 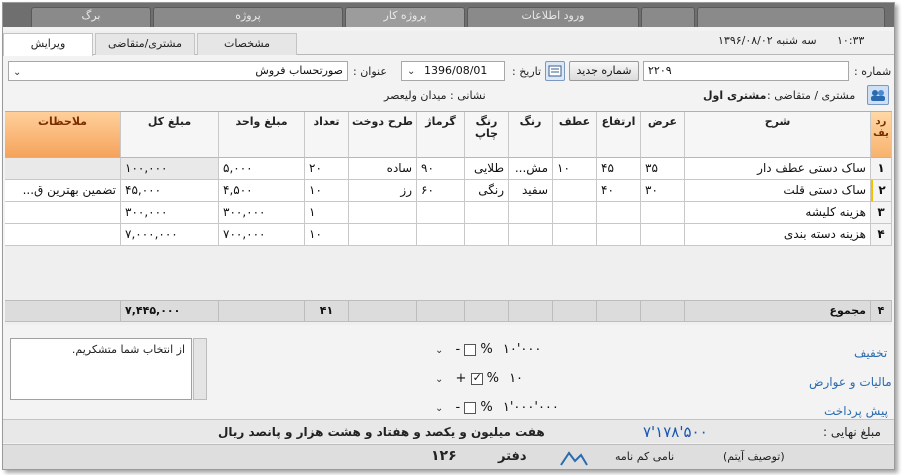 I want to click on tab-edit: ویرایش, so click(x=48, y=44).